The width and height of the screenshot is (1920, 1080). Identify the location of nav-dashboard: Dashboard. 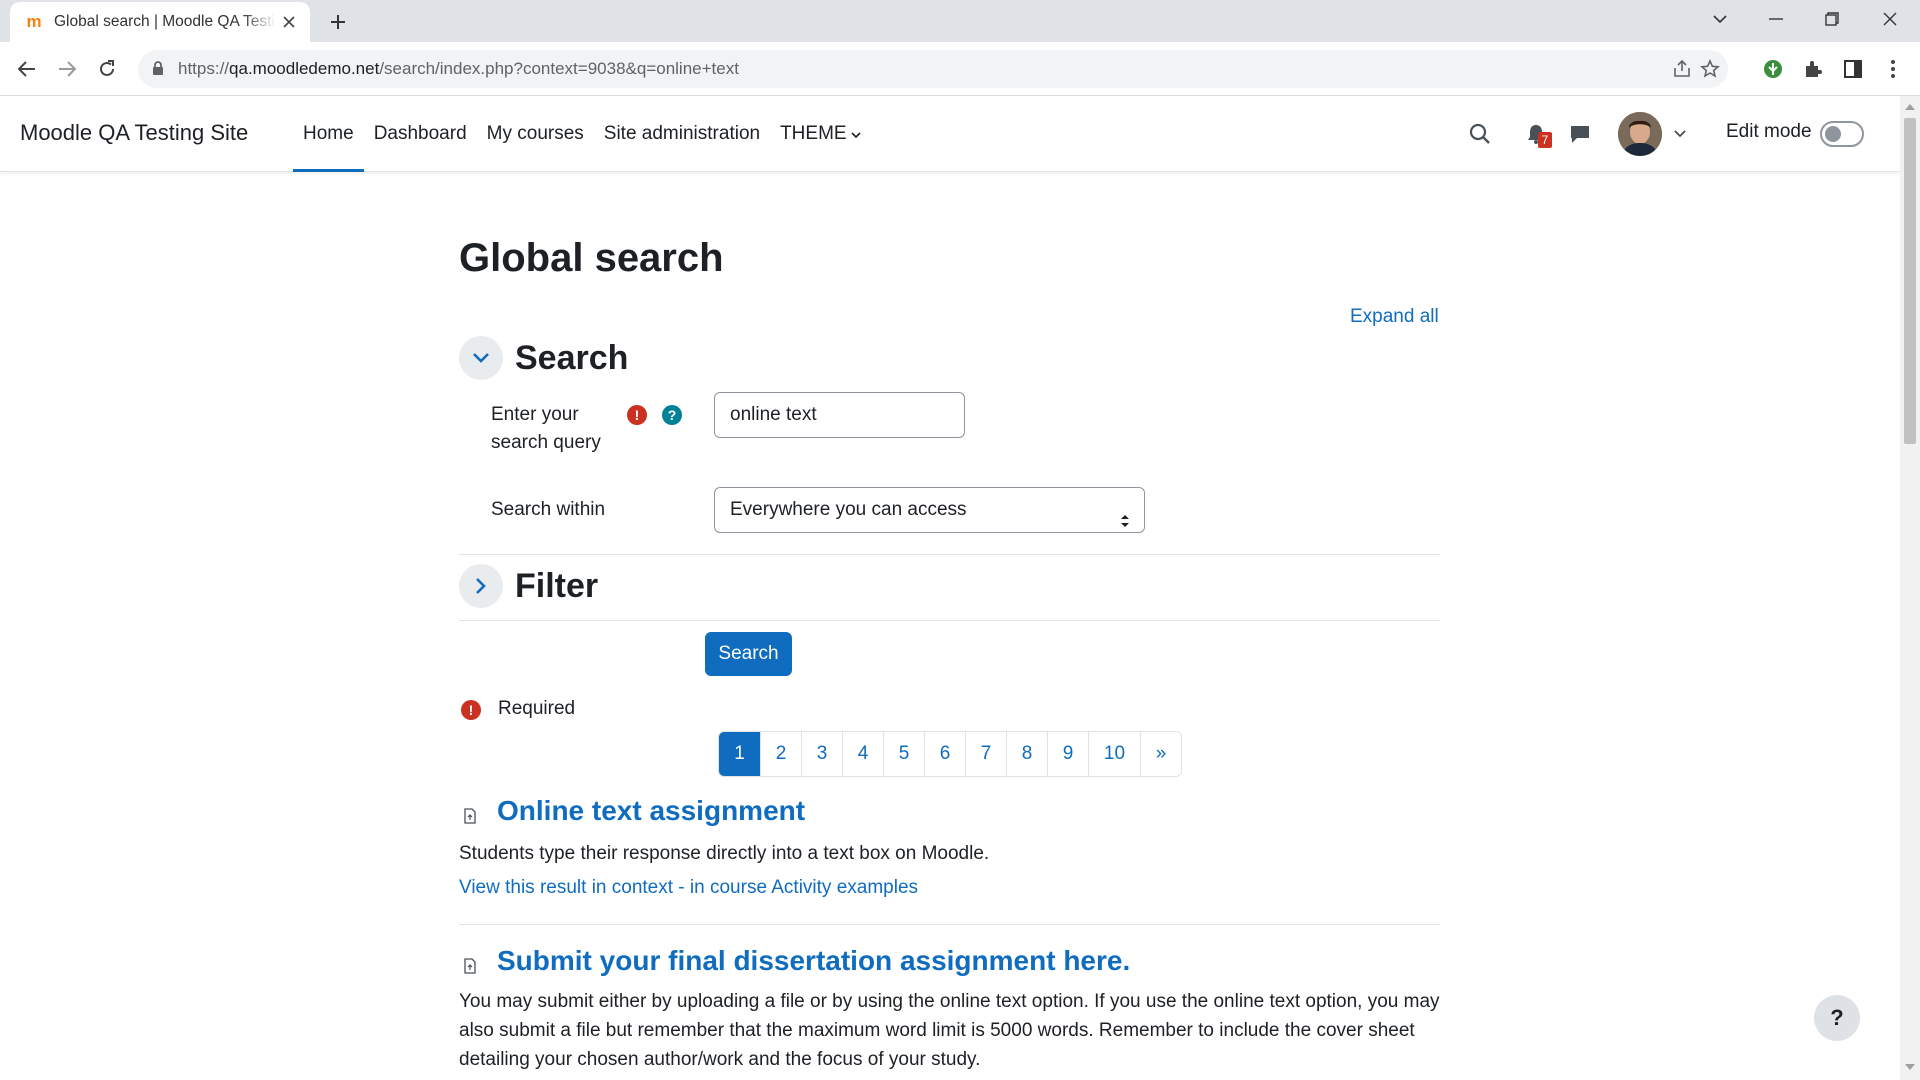
(420, 134).